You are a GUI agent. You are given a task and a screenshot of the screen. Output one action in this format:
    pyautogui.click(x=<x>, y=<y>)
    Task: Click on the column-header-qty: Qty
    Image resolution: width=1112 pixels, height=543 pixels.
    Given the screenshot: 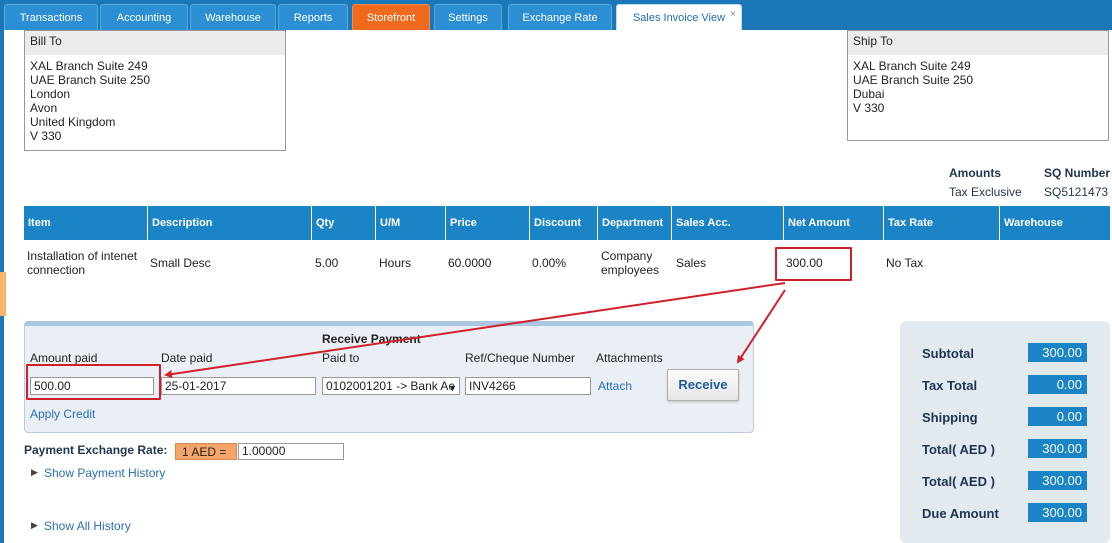 What is the action you would take?
    pyautogui.click(x=344, y=223)
    